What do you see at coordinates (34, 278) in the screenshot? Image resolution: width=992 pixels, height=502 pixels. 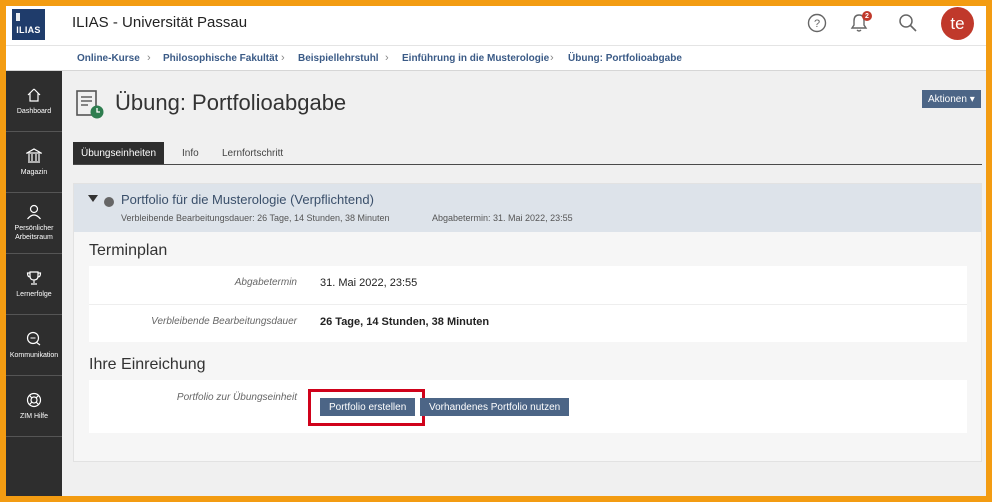 I see `trophy-icon` at bounding box center [34, 278].